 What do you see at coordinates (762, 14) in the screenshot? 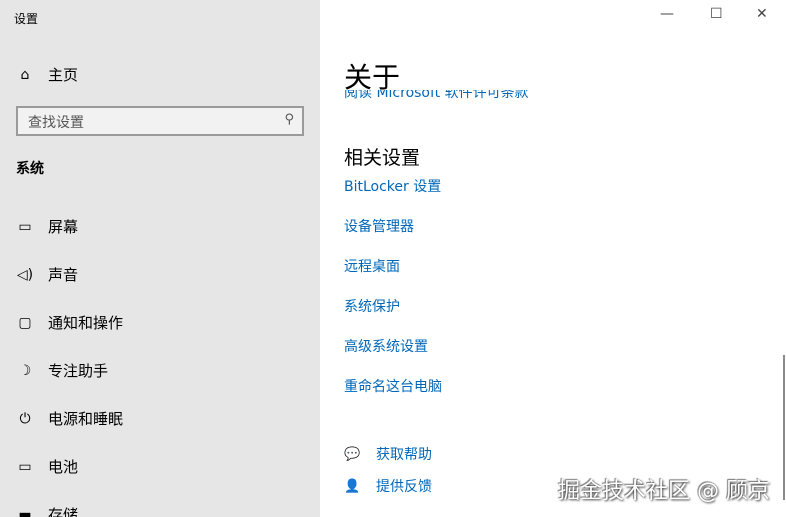
I see `close-button: ✕` at bounding box center [762, 14].